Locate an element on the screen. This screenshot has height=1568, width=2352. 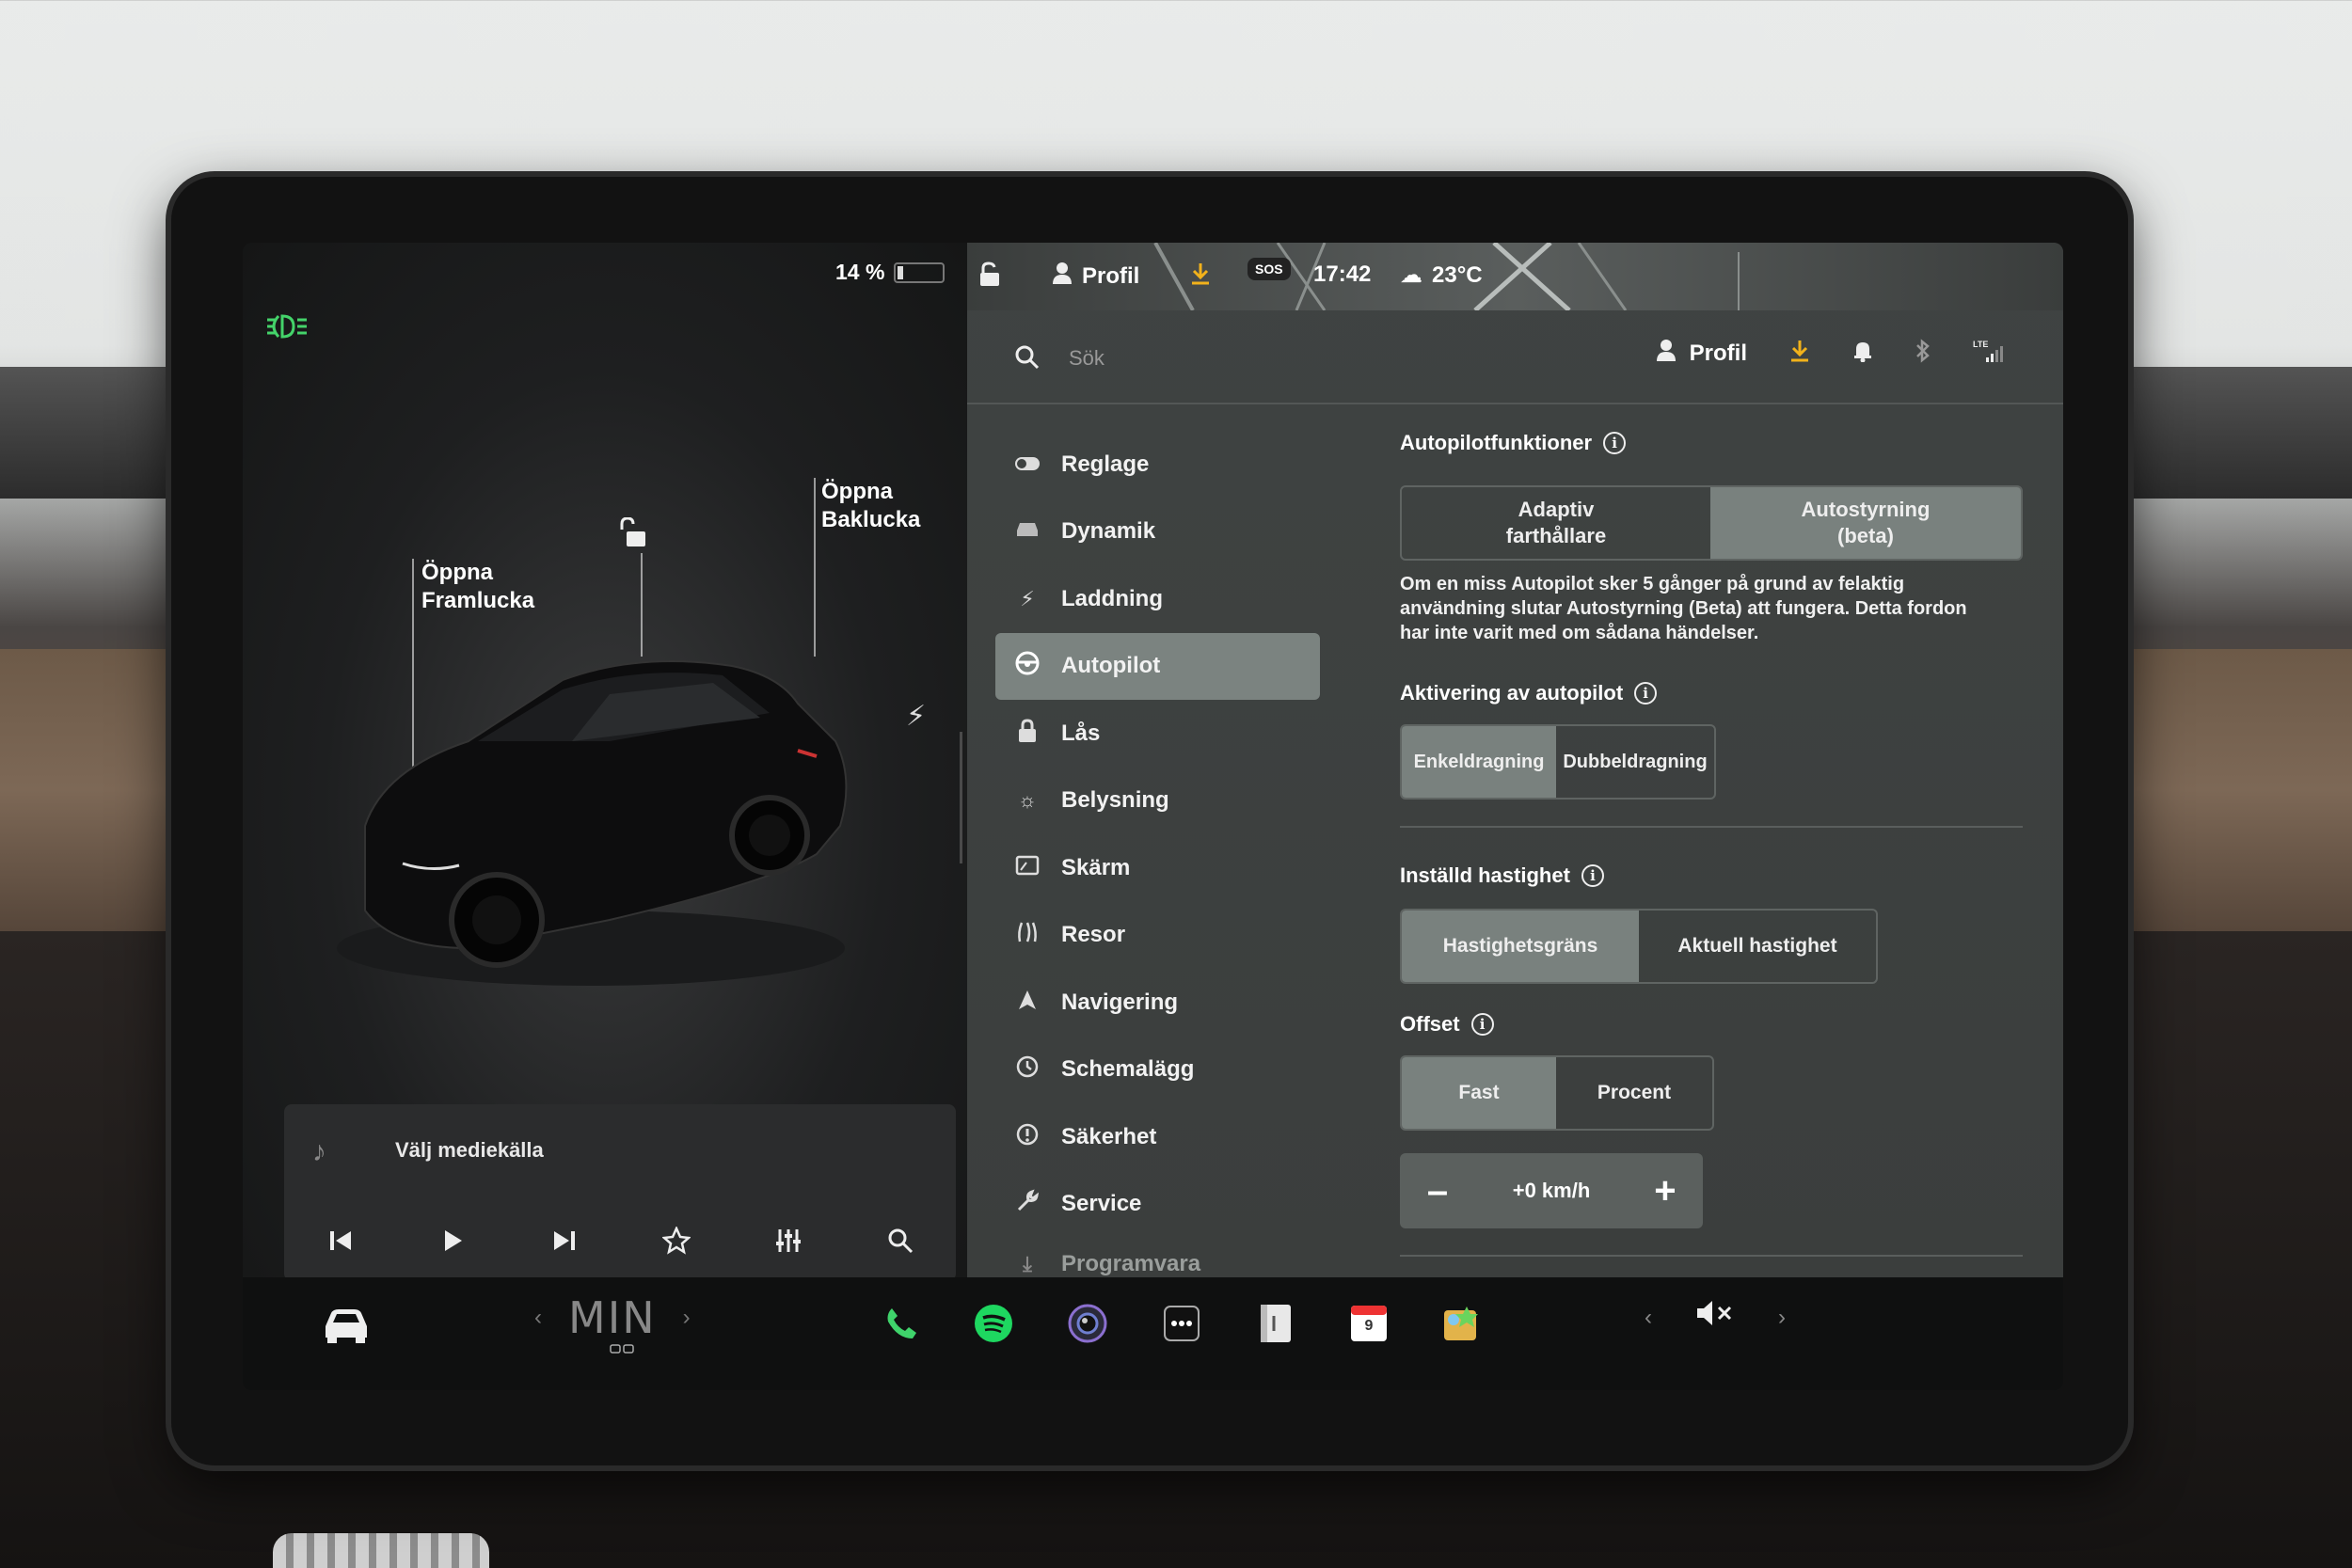
nav-item-las: Lås is located at coordinates (1157, 734).